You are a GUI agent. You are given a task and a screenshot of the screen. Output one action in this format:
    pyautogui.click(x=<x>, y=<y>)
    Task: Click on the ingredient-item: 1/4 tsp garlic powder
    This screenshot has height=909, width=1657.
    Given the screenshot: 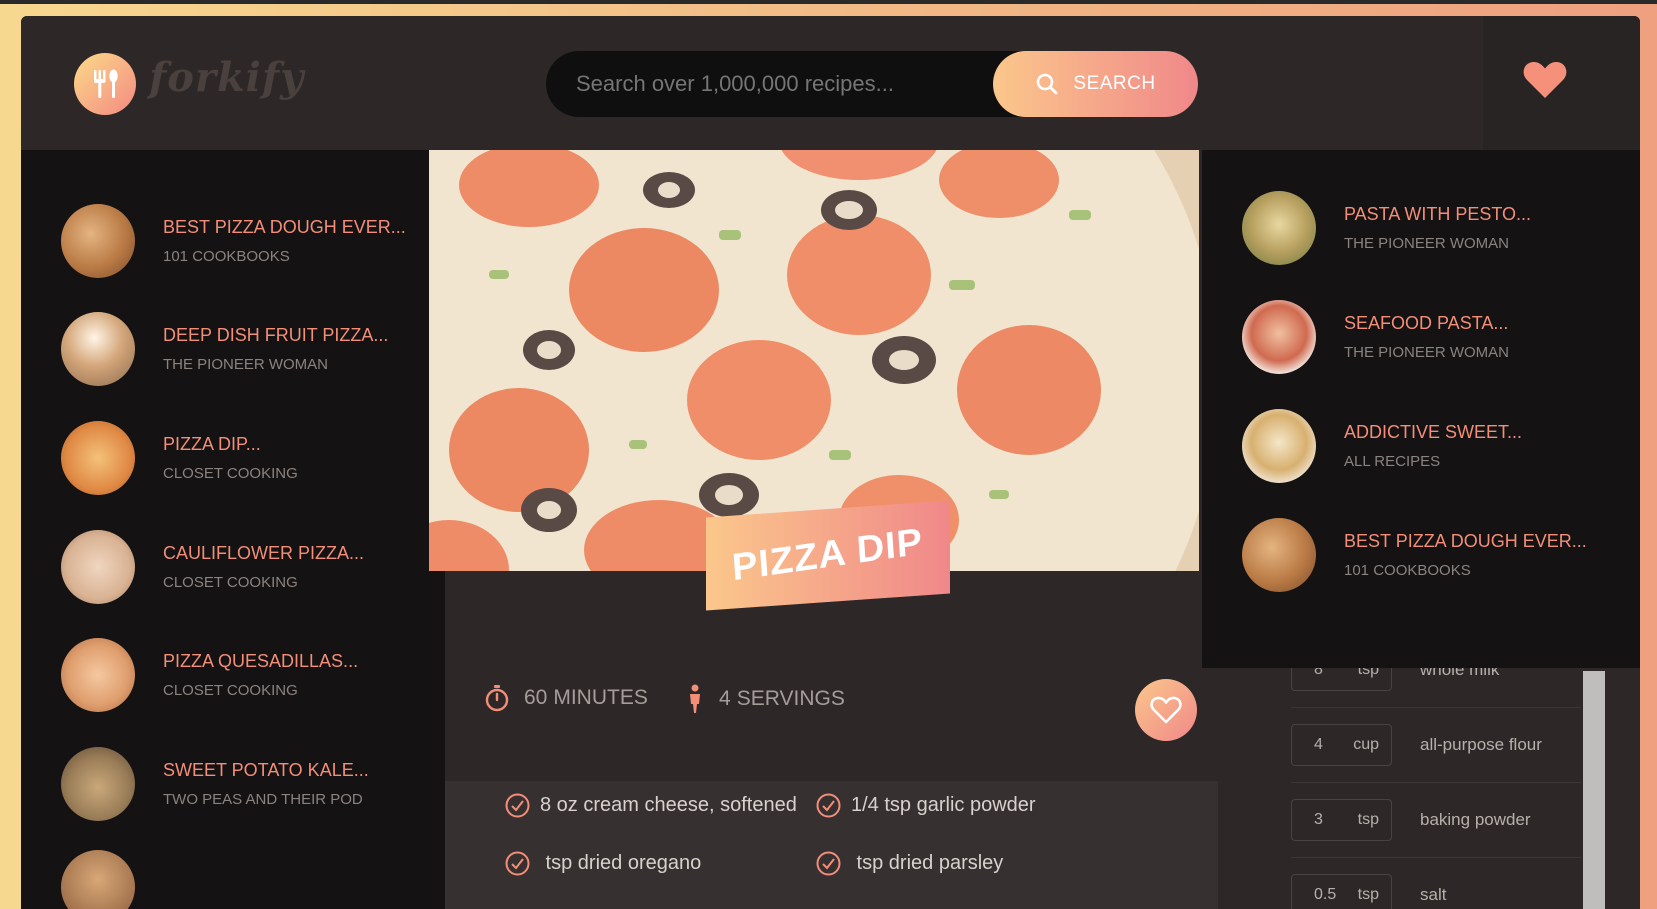 What is the action you would take?
    pyautogui.click(x=926, y=805)
    